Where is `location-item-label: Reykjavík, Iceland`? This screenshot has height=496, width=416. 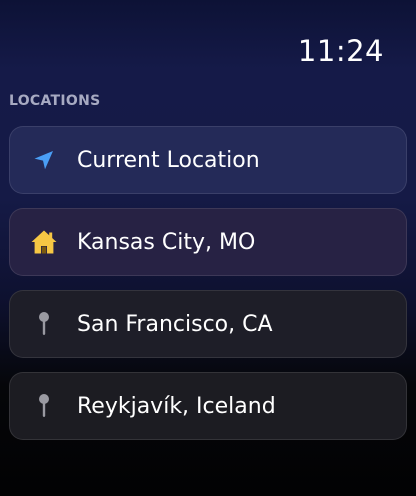
location-item-label: Reykjavík, Iceland is located at coordinates (176, 406).